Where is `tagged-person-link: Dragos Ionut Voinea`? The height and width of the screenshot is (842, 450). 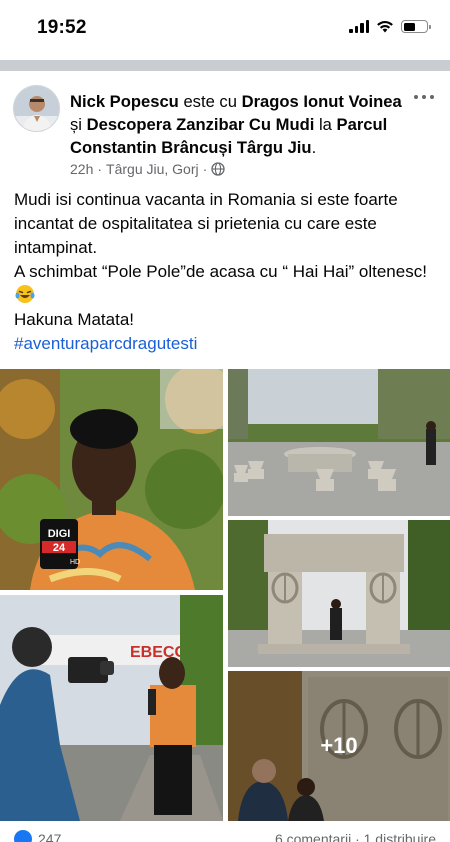 tagged-person-link: Dragos Ionut Voinea is located at coordinates (322, 101).